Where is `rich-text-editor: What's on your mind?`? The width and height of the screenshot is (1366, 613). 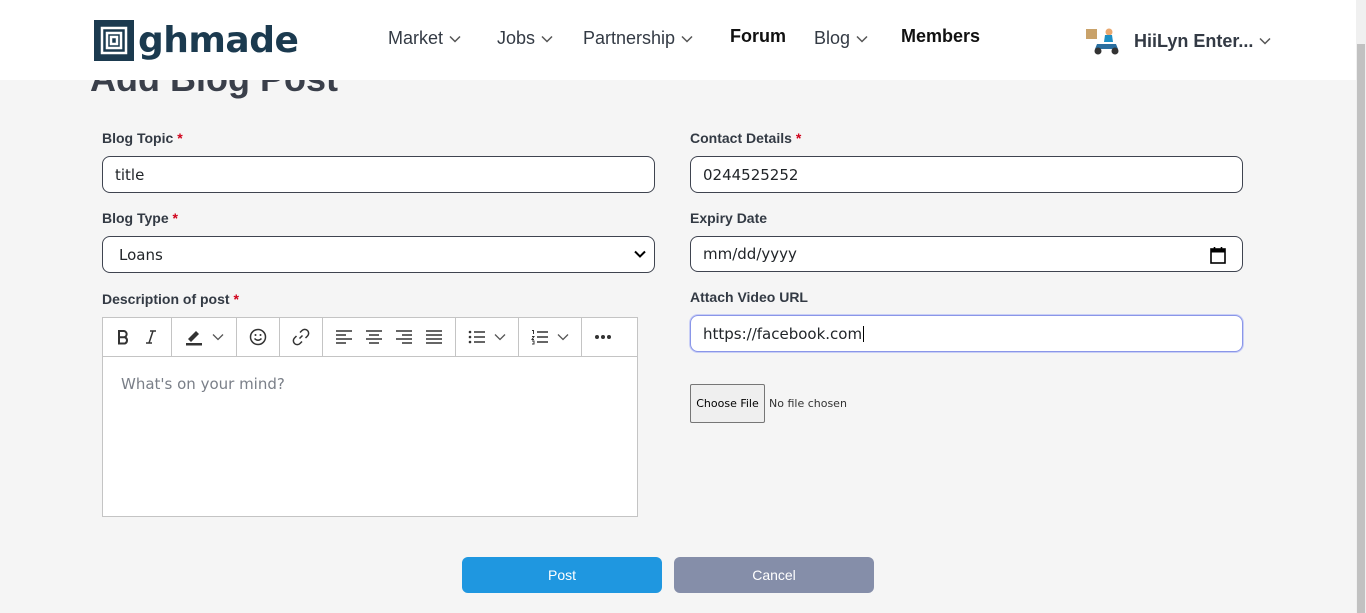
rich-text-editor: What's on your mind? is located at coordinates (370, 417).